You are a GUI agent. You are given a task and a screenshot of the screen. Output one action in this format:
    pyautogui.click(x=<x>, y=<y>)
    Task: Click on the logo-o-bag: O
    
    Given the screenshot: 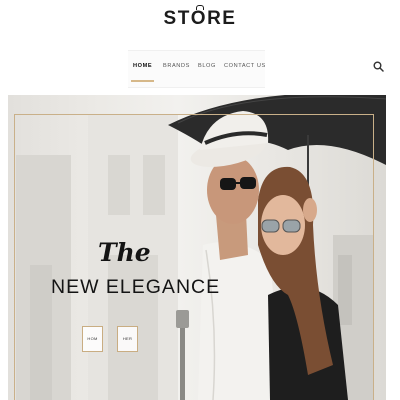 What is the action you would take?
    pyautogui.click(x=199, y=17)
    